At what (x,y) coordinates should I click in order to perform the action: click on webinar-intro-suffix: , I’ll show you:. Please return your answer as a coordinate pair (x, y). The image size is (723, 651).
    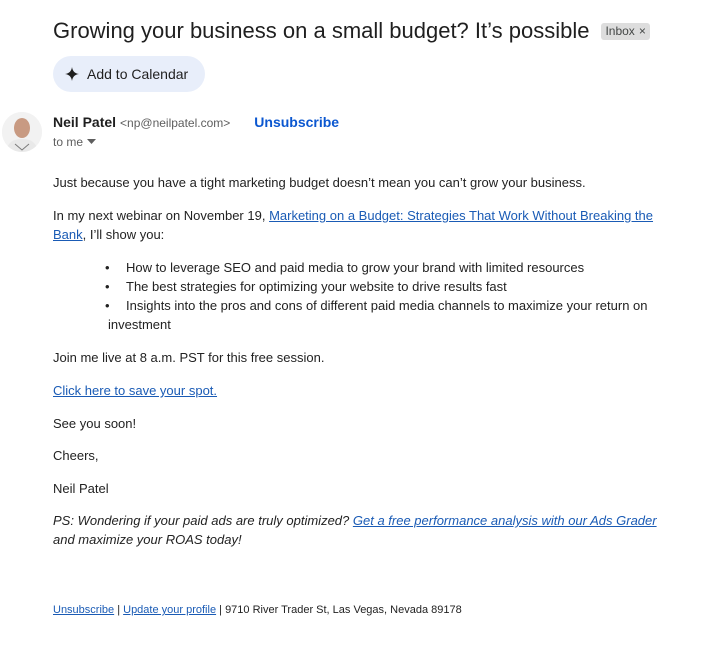
    Looking at the image, I should click on (123, 234).